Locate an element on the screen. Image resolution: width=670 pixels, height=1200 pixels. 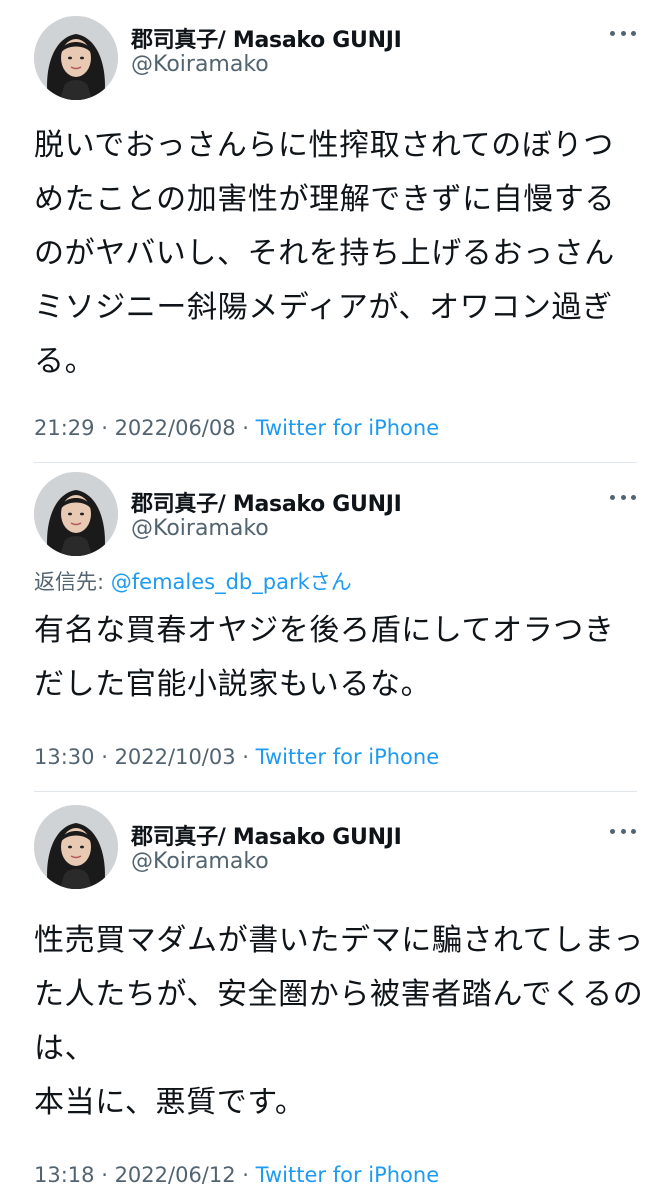
tweet-time: 21:29 is located at coordinates (64, 428).